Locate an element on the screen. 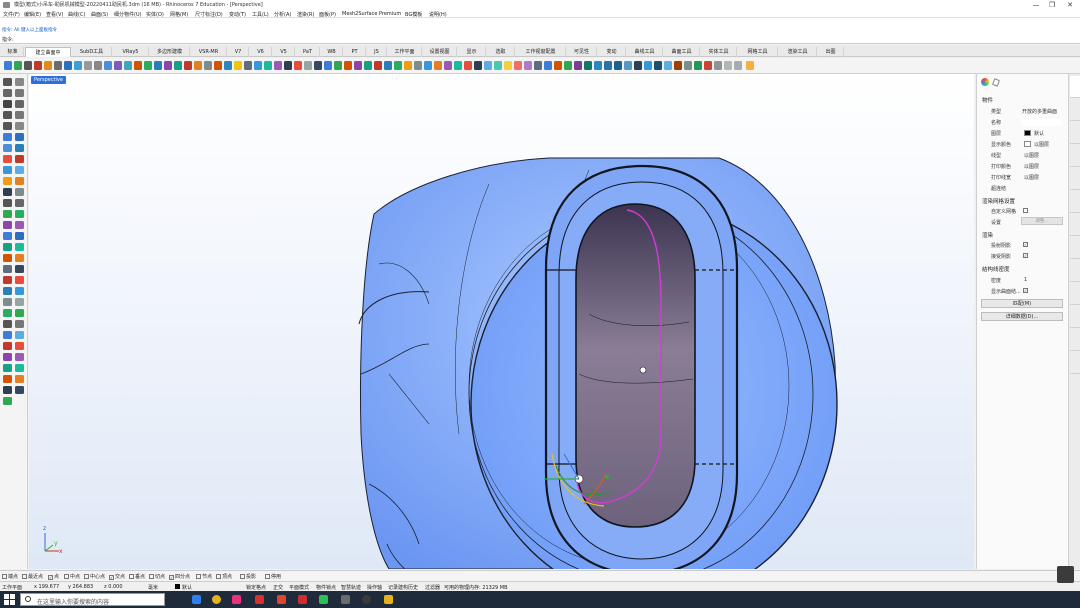 This screenshot has height=608, width=1080. boolean-union-icon is located at coordinates (7, 280).